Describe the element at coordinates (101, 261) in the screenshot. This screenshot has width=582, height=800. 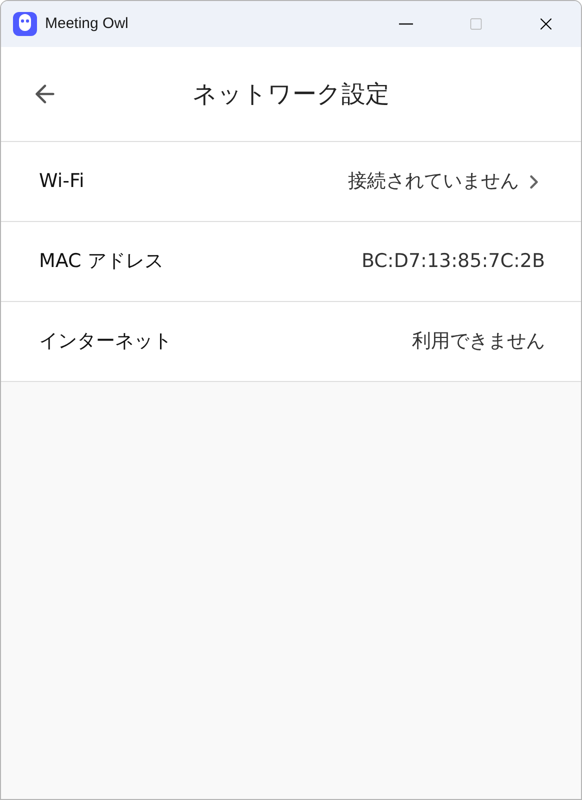
I see `row-label: MAC アドレス` at that location.